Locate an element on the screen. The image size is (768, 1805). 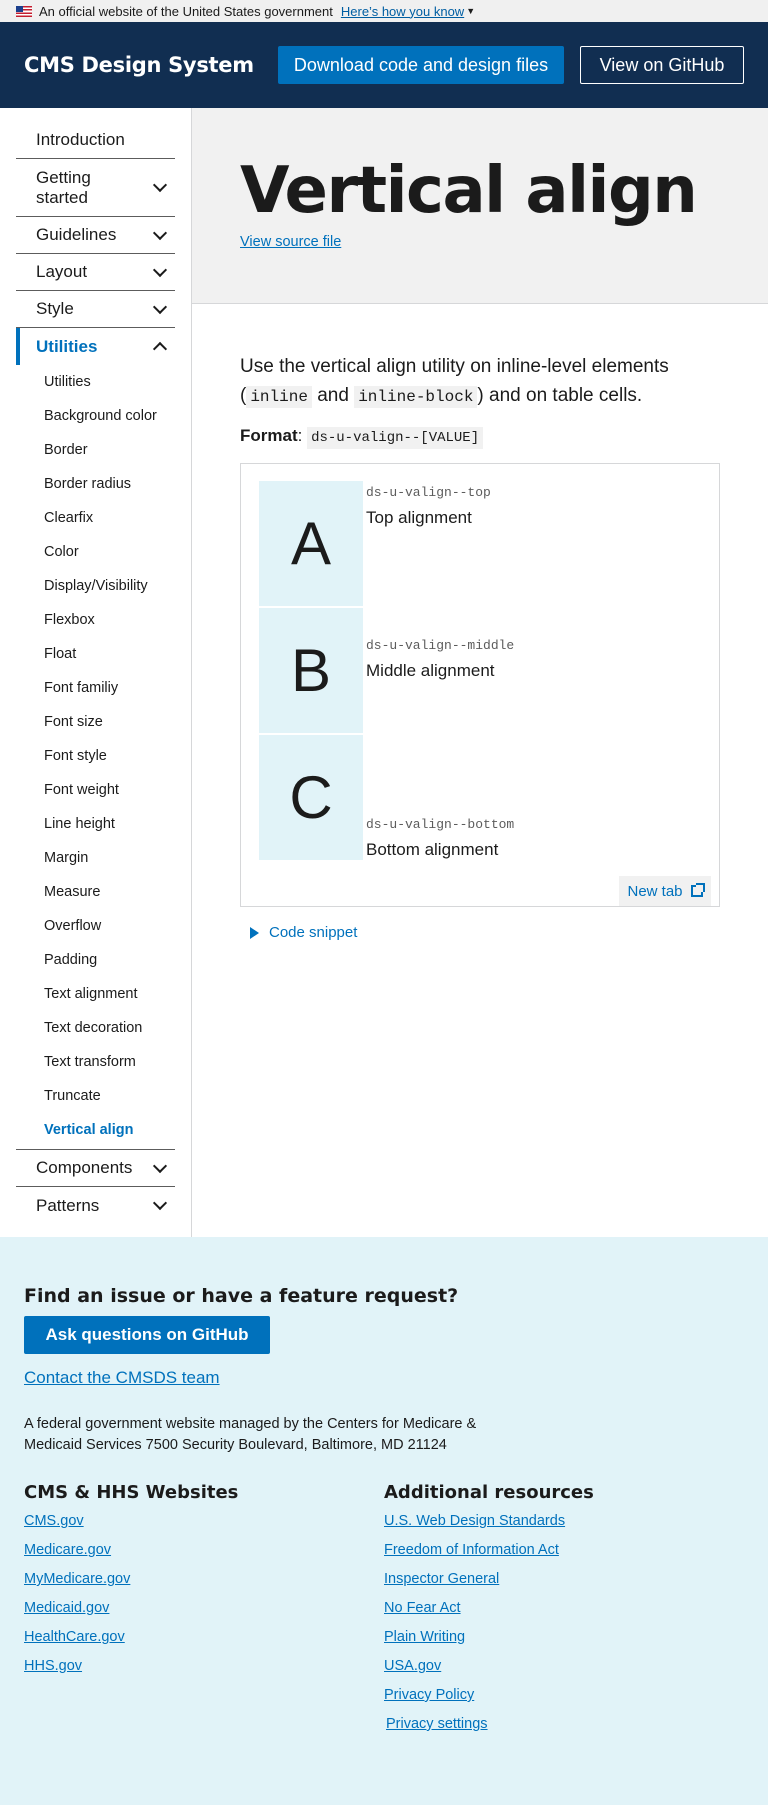
sidebar-item-introduction: Introduction is located at coordinates (95, 140).